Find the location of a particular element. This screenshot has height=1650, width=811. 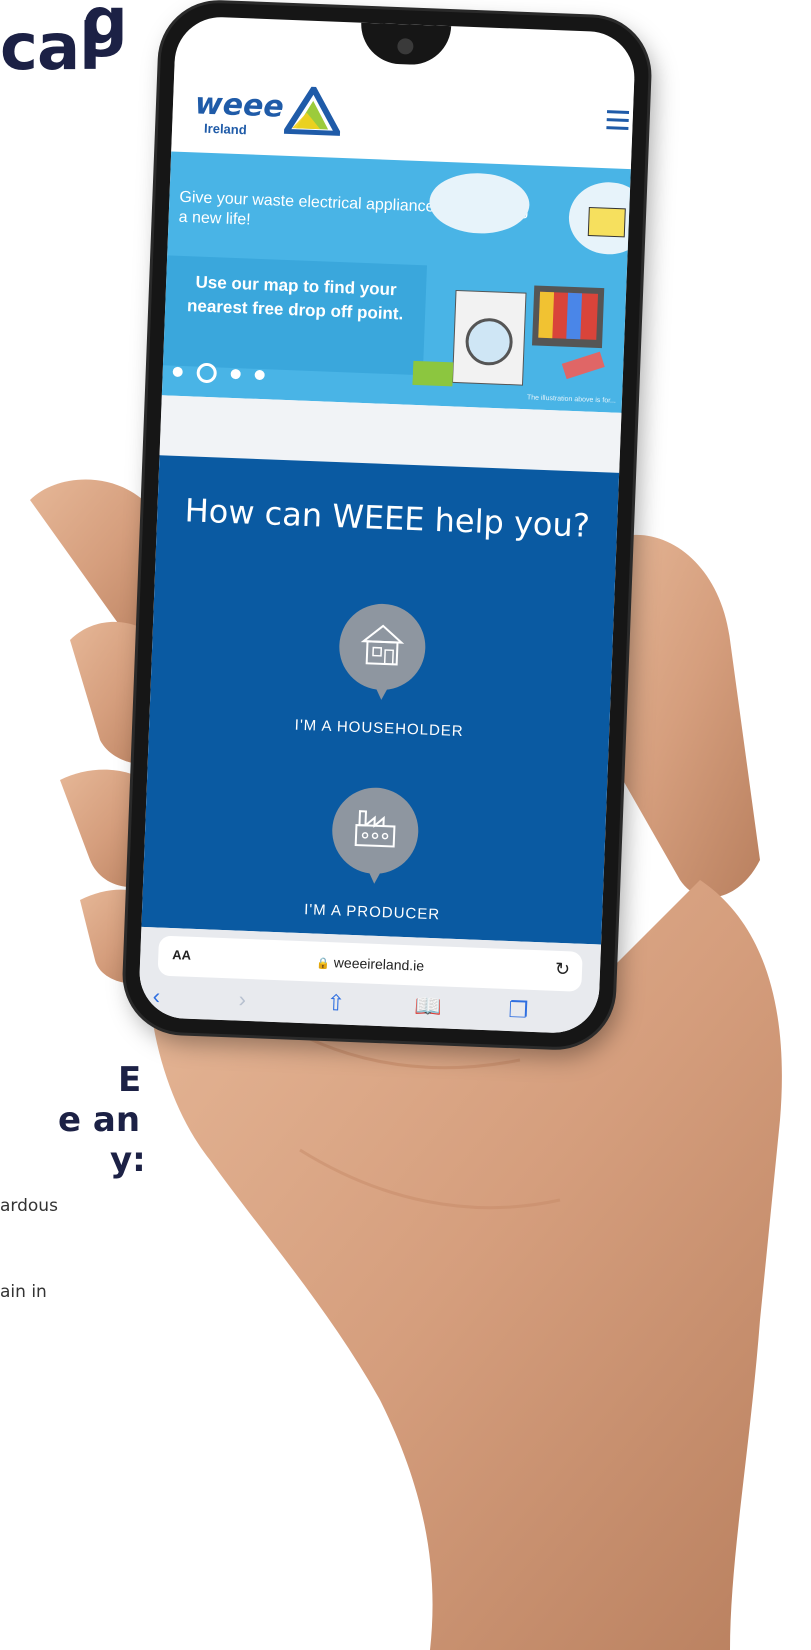

forward-icon: › is located at coordinates (242, 1000).